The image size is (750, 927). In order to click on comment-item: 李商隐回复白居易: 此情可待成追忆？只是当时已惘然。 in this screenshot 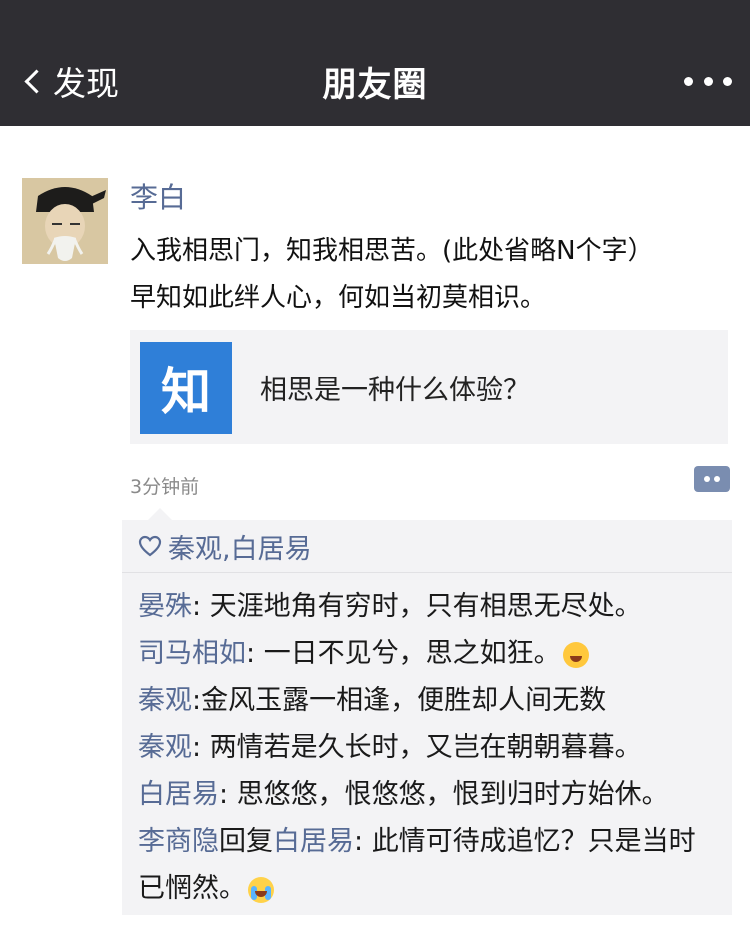, I will do `click(430, 865)`.